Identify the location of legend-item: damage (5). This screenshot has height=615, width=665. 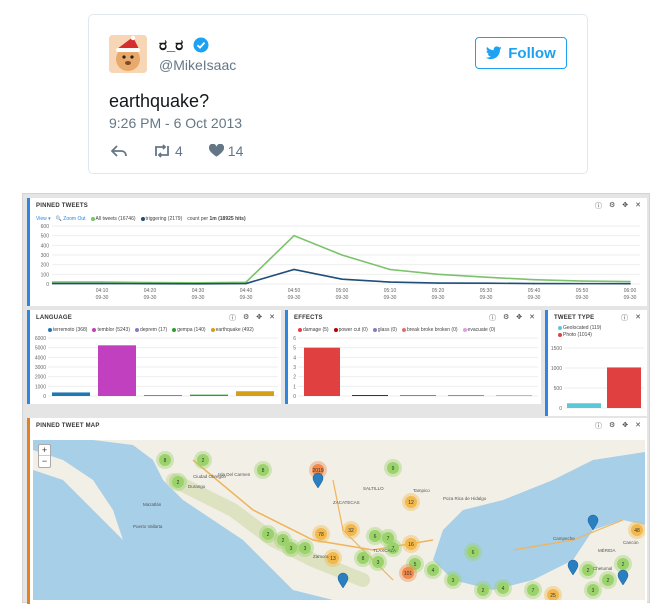
(313, 330).